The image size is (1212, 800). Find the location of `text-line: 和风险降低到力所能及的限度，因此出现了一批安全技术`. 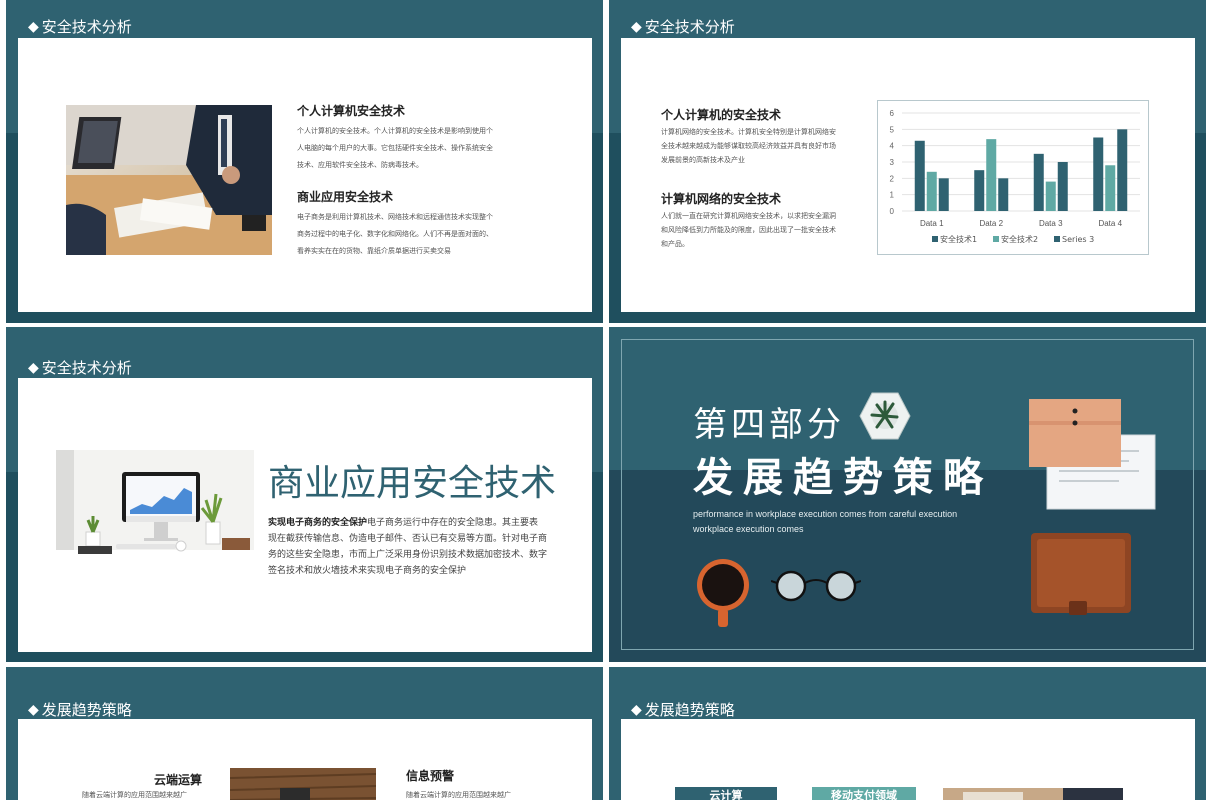

text-line: 和风险降低到力所能及的限度，因此出现了一批安全技术 is located at coordinates (748, 230).